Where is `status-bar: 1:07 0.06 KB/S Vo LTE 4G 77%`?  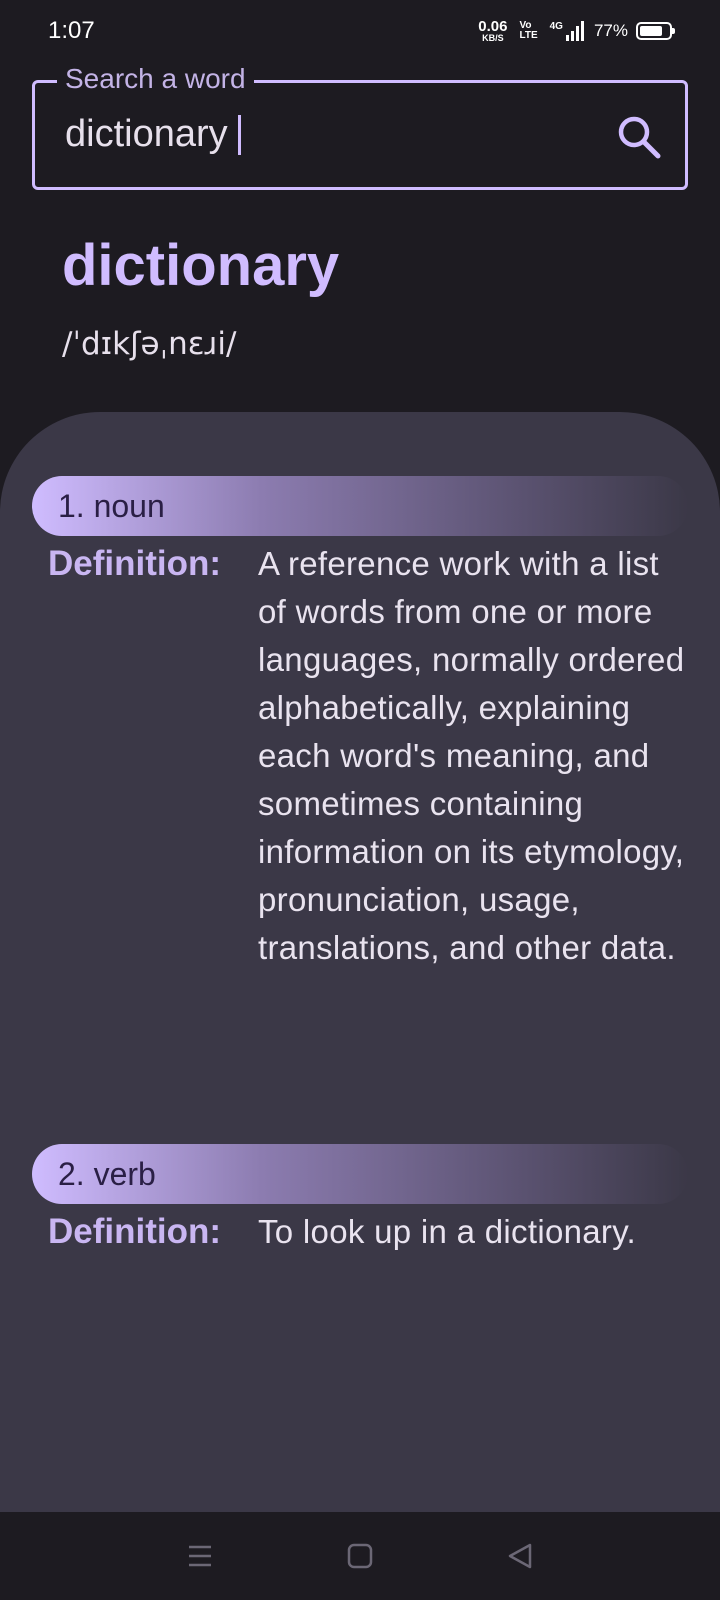
status-bar: 1:07 0.06 KB/S Vo LTE 4G 77% is located at coordinates (360, 31).